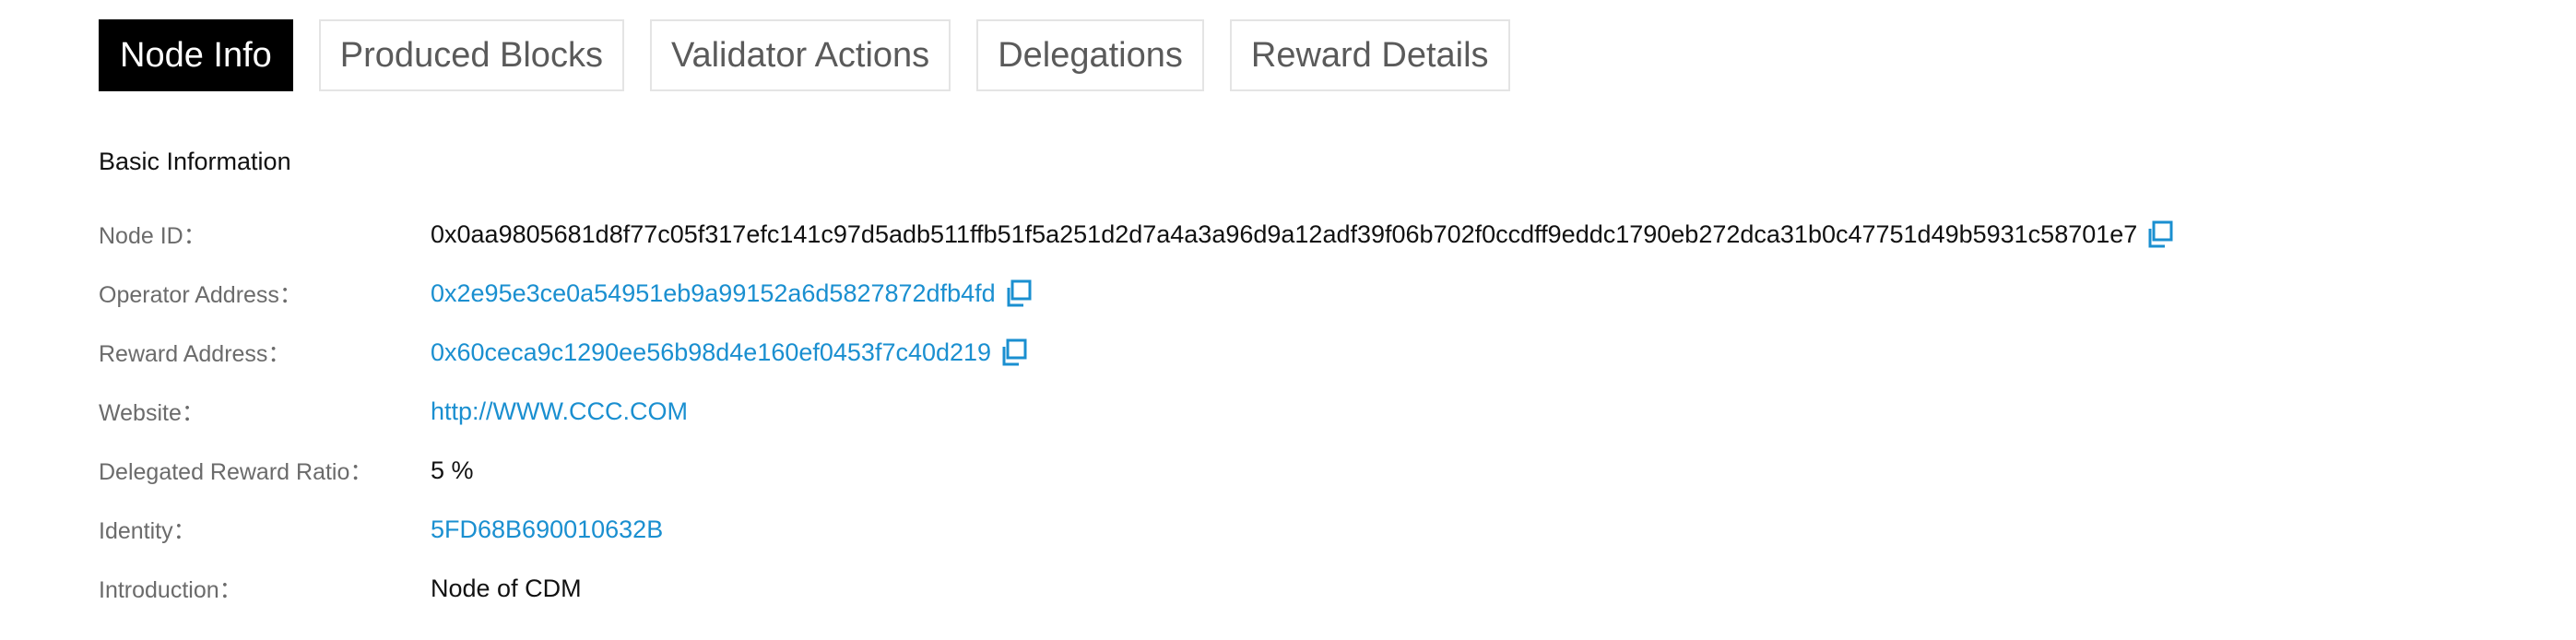 This screenshot has width=2576, height=640. What do you see at coordinates (559, 411) in the screenshot?
I see `website-link: http://WWW.CCC.COM` at bounding box center [559, 411].